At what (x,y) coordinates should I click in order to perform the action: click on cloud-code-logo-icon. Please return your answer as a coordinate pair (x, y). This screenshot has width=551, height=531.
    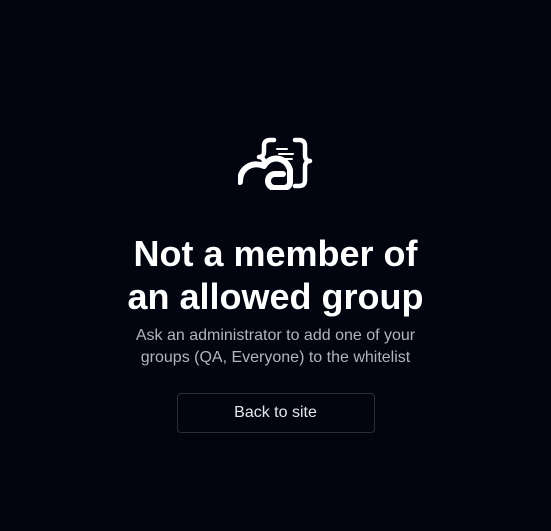
    Looking at the image, I should click on (274, 163).